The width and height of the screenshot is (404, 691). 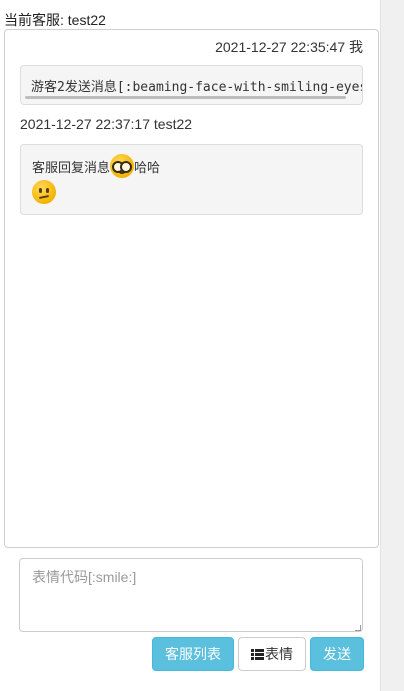 I want to click on received-message-meta: 2021-12-27 22:37:17 test22, so click(x=106, y=124).